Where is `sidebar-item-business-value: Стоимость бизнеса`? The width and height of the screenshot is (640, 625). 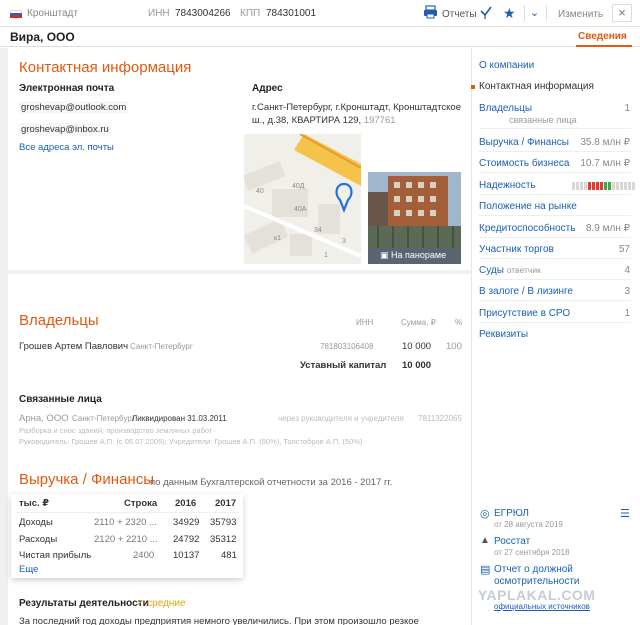 sidebar-item-business-value: Стоимость бизнеса is located at coordinates (524, 163).